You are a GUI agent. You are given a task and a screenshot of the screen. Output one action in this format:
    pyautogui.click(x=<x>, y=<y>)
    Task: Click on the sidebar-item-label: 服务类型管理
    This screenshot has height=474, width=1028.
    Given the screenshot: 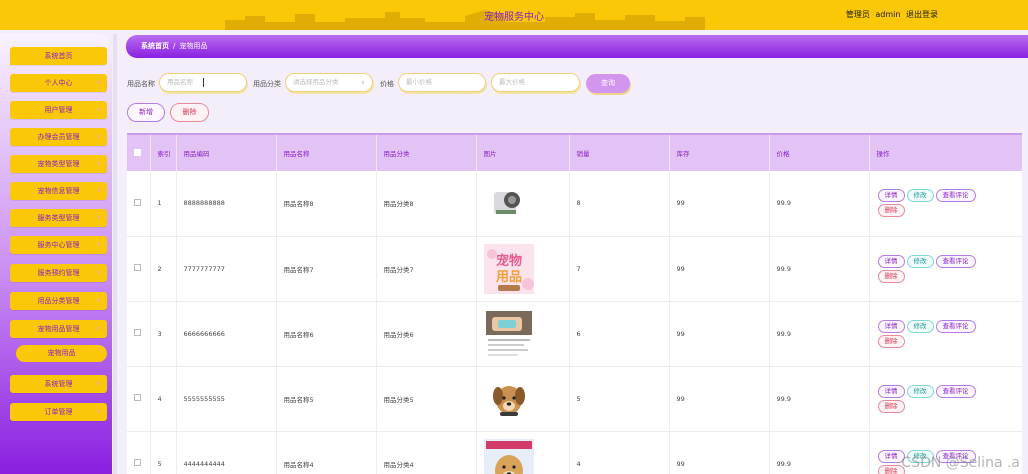 What is the action you would take?
    pyautogui.click(x=58, y=218)
    